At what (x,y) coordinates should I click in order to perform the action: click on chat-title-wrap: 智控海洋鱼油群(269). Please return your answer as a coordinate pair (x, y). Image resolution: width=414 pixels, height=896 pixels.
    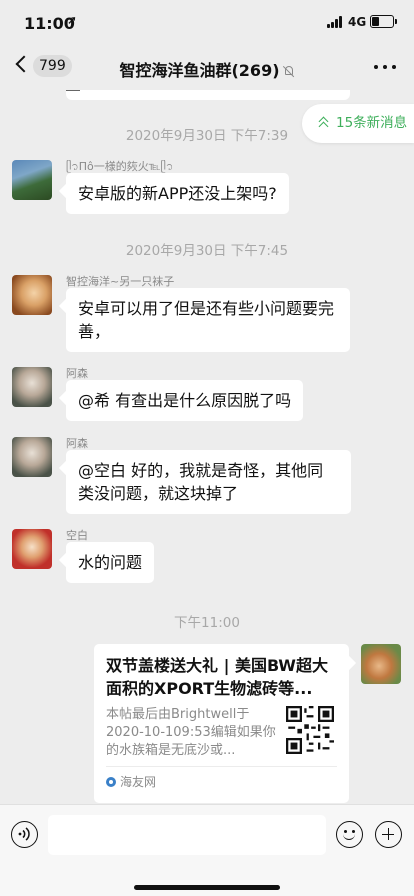
    Looking at the image, I should click on (207, 69).